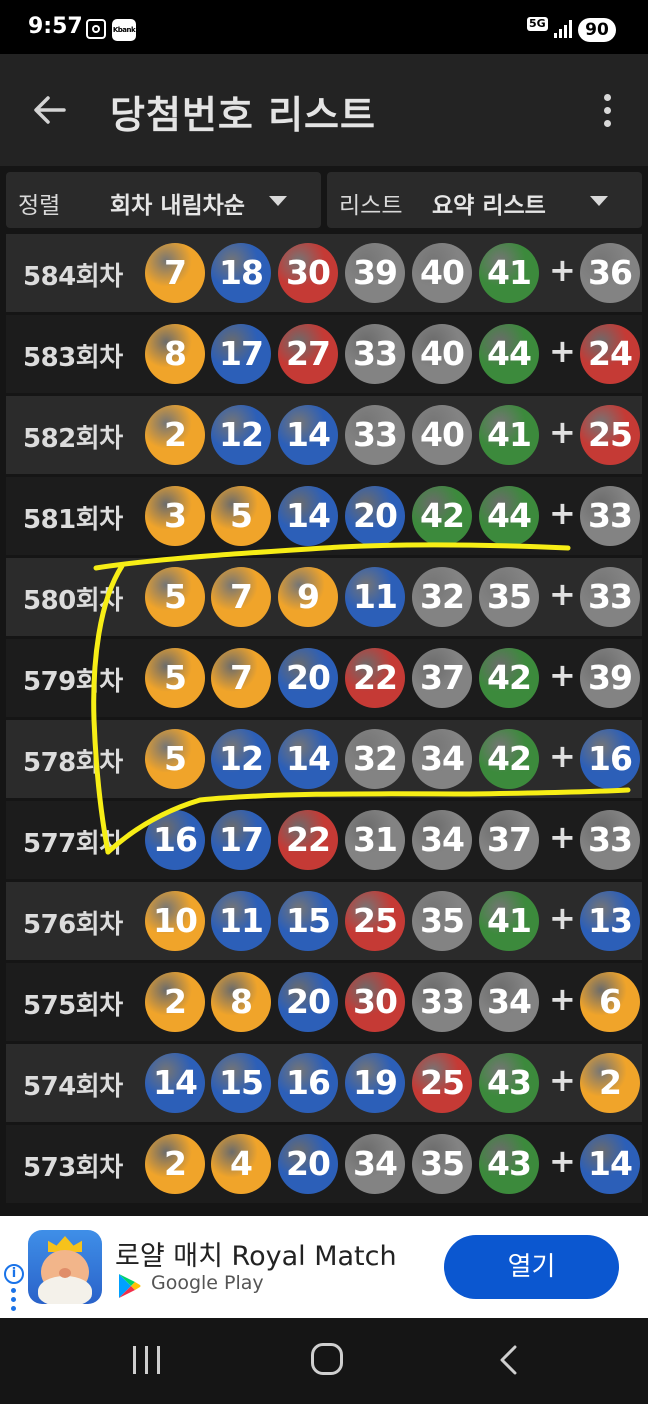 This screenshot has width=648, height=1404. Describe the element at coordinates (327, 1359) in the screenshot. I see `home-icon` at that location.